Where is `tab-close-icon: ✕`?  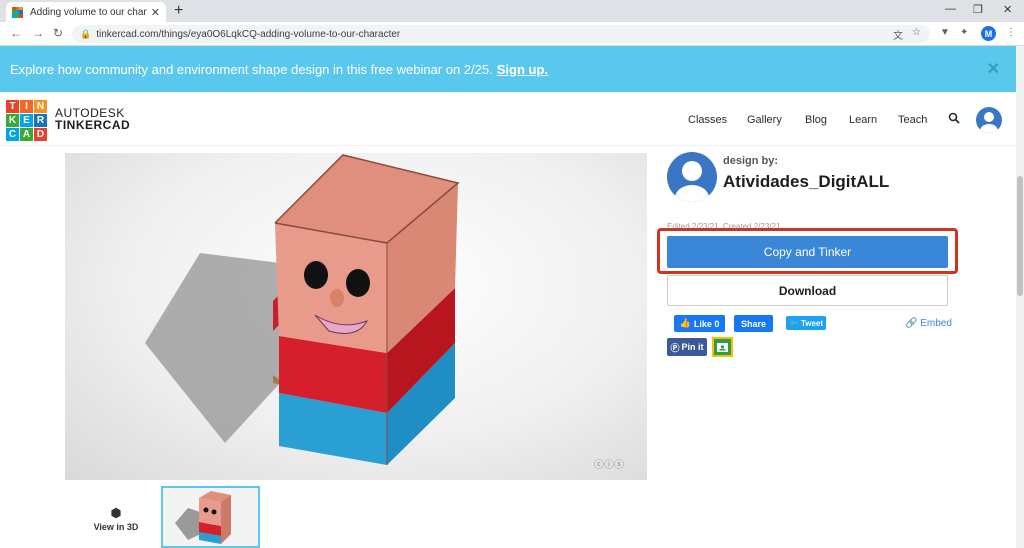
tab-close-icon: ✕ is located at coordinates (155, 12).